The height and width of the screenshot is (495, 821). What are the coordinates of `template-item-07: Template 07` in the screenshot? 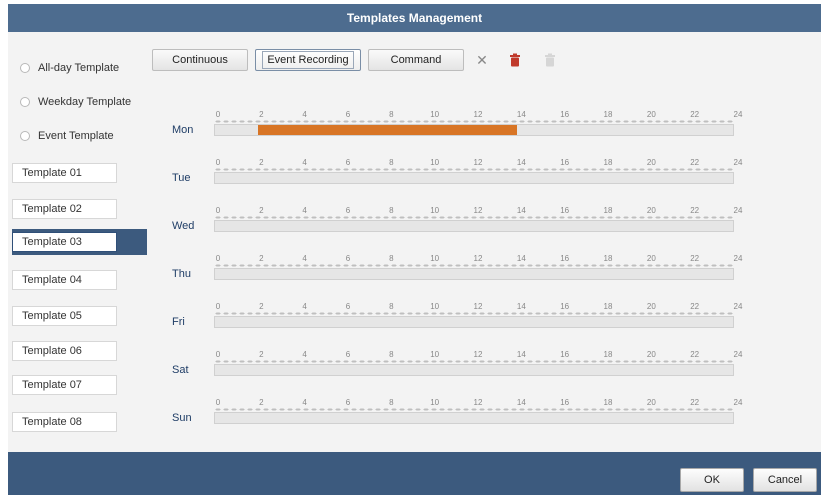 It's located at (79, 385).